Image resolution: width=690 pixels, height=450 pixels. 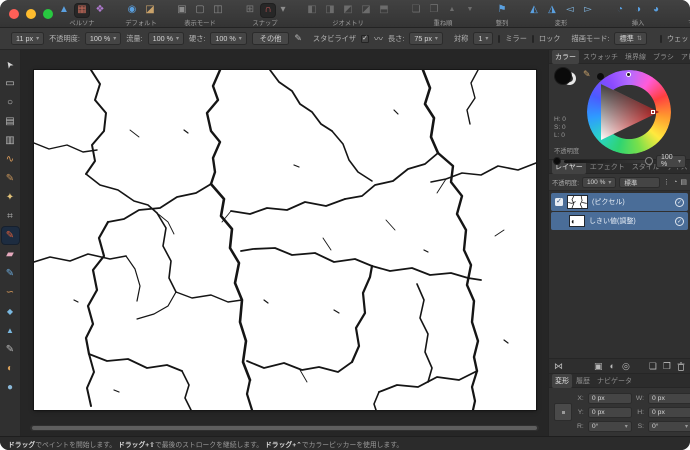 What do you see at coordinates (559, 202) in the screenshot?
I see `layer-select-checkbox: ✓` at bounding box center [559, 202].